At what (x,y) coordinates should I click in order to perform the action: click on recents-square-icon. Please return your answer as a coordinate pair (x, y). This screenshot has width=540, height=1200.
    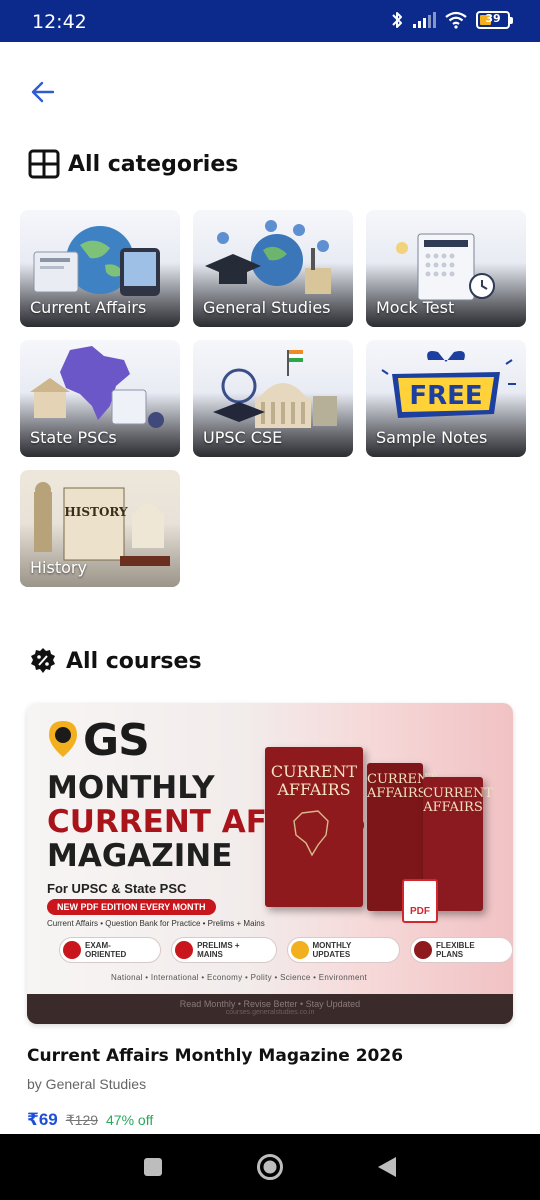
    Looking at the image, I should click on (153, 1167).